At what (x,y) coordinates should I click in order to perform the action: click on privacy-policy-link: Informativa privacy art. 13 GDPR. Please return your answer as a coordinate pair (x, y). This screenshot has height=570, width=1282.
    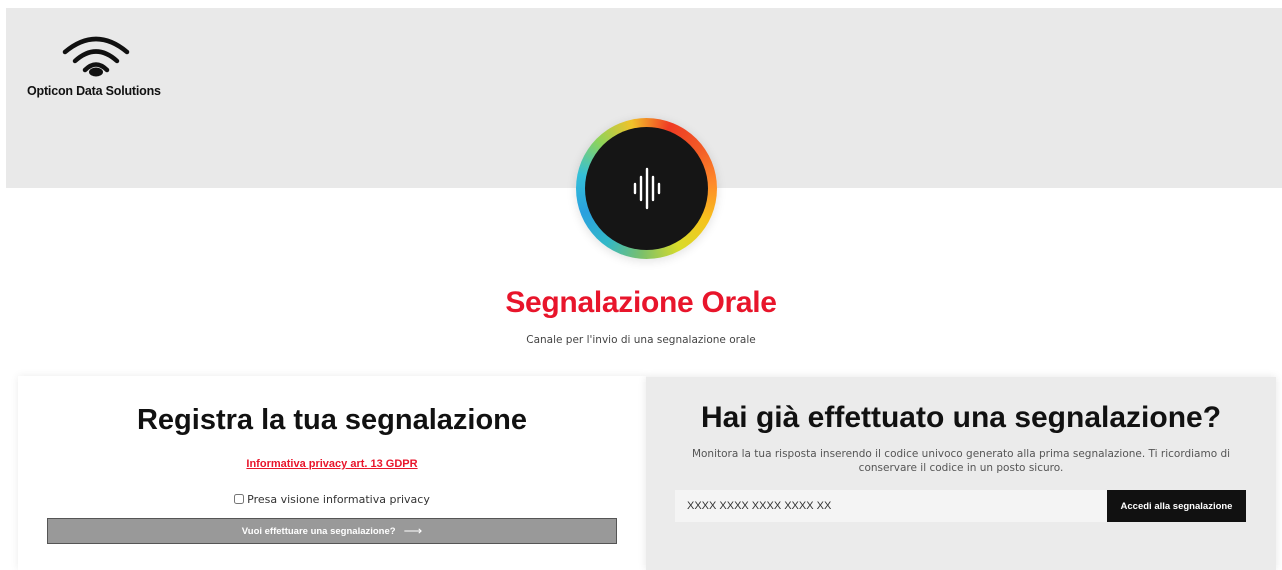
    Looking at the image, I should click on (332, 464).